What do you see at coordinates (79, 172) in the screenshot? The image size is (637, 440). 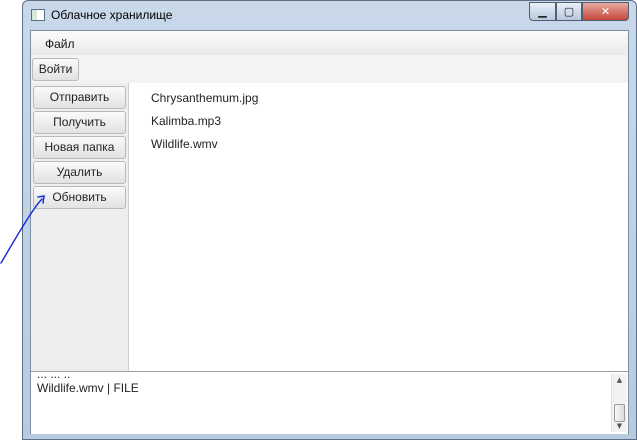 I see `delete-button: Удалить` at bounding box center [79, 172].